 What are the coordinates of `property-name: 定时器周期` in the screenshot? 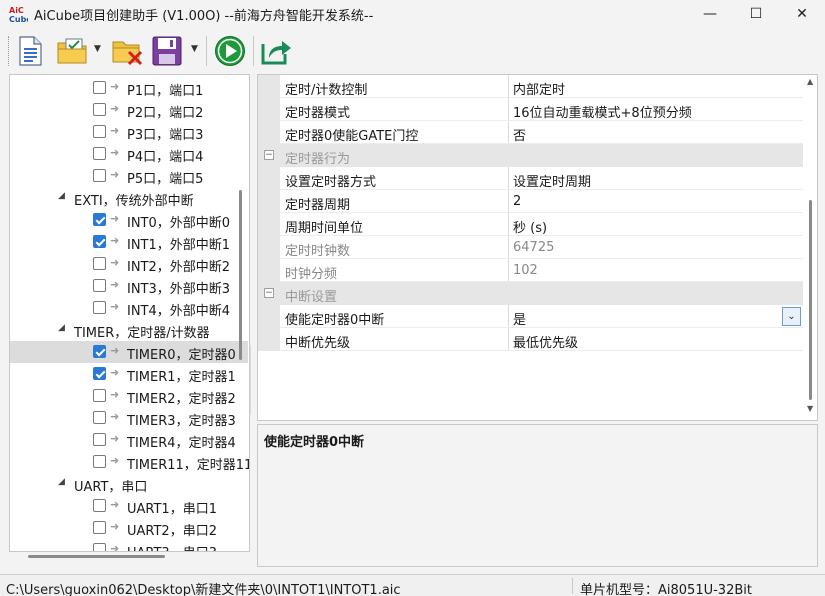 It's located at (318, 205).